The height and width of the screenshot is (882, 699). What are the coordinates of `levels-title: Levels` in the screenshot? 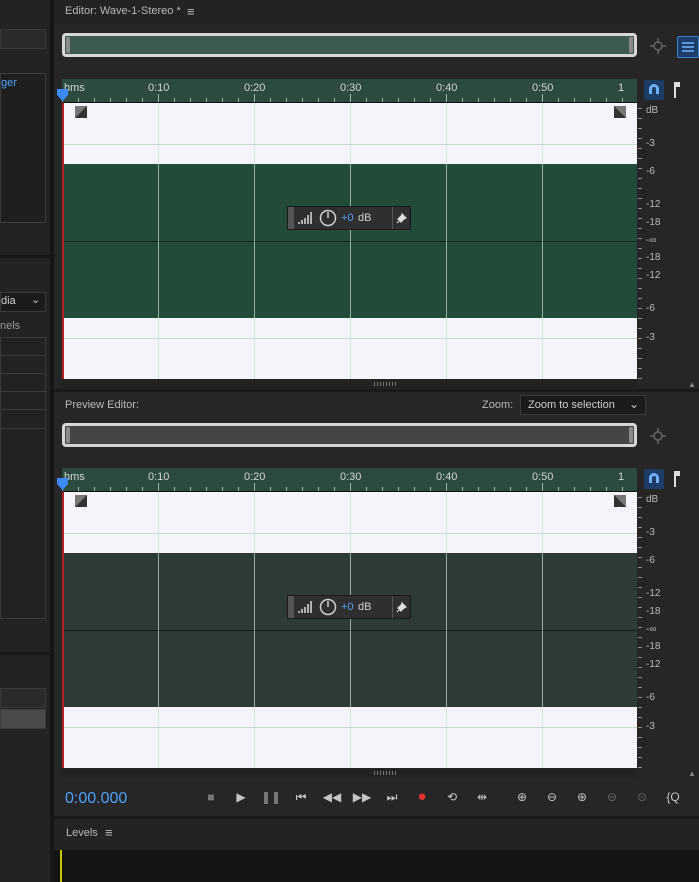 It's located at (82, 833).